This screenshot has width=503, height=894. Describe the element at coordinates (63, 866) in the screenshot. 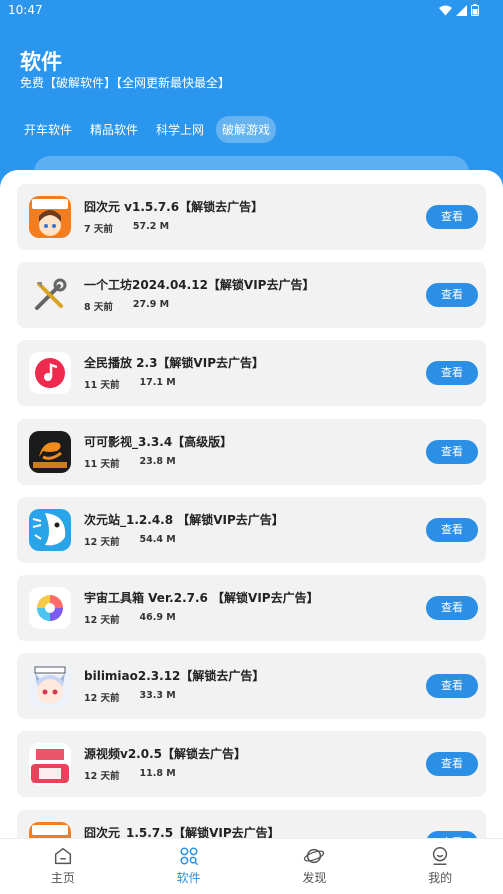

I see `nav-home: 主页` at that location.